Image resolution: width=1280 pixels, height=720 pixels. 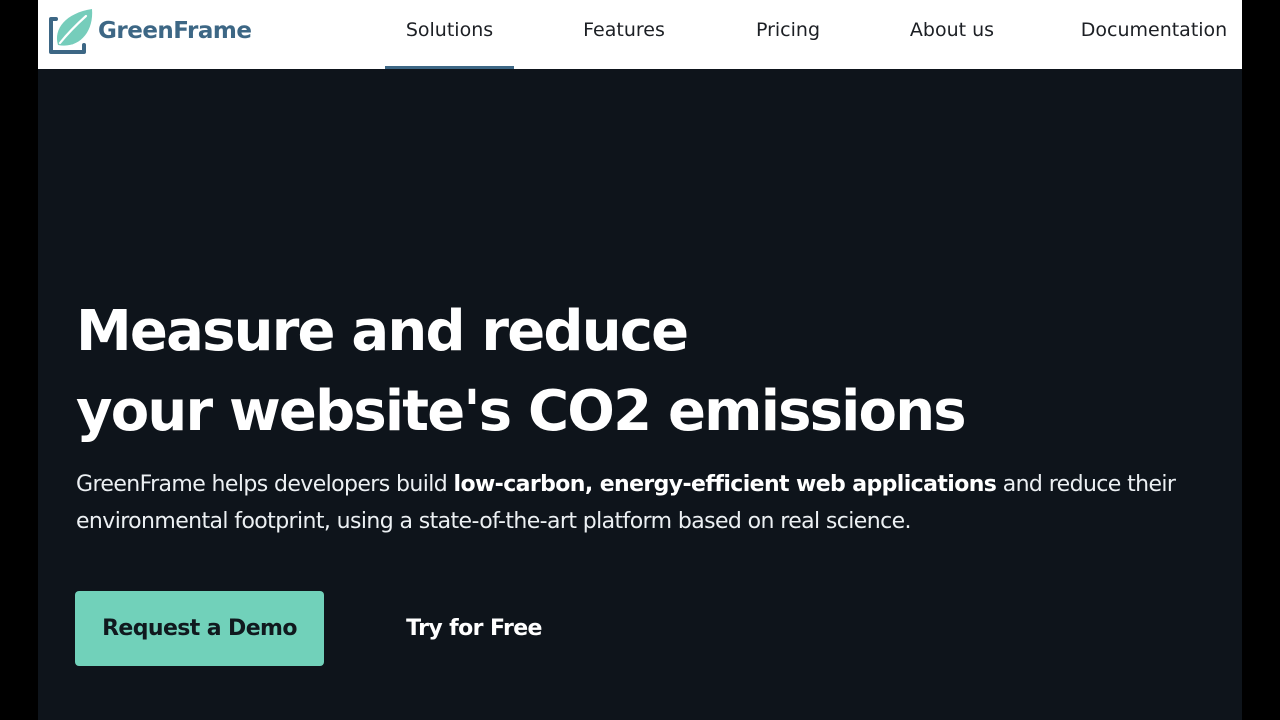 What do you see at coordinates (952, 34) in the screenshot?
I see `nav-item-about-us: About us` at bounding box center [952, 34].